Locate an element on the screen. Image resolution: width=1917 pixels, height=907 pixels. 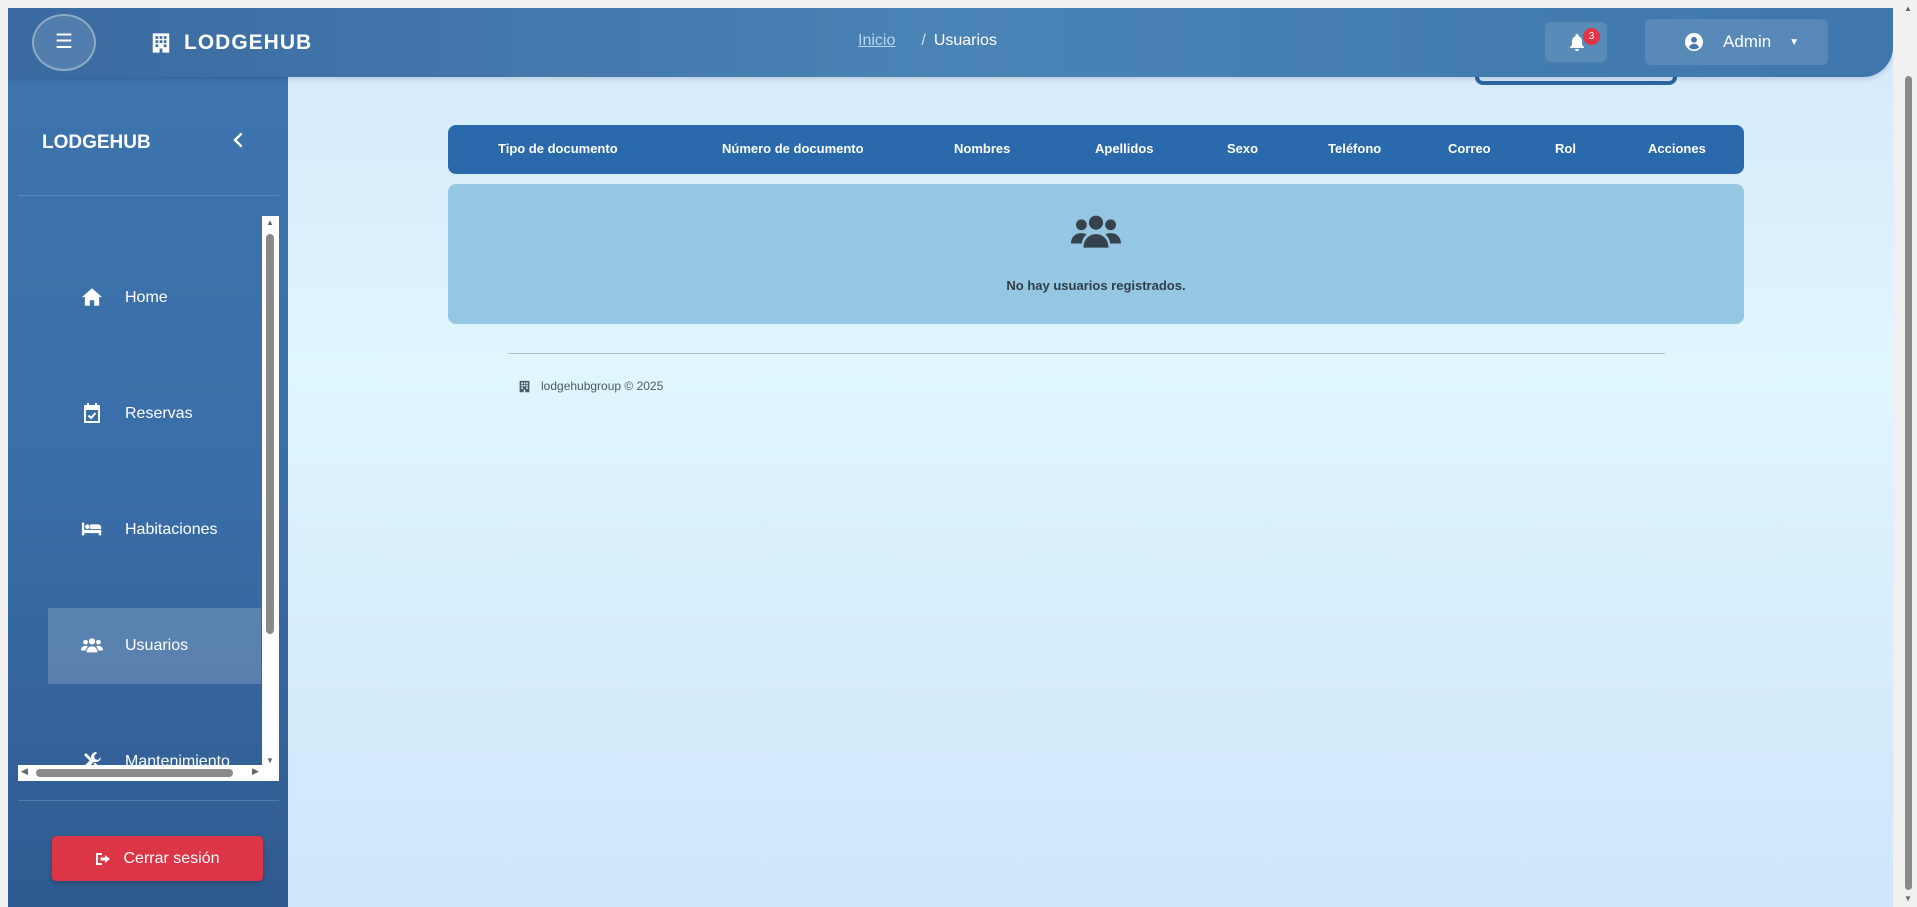
calendar-check-icon is located at coordinates (92, 414).